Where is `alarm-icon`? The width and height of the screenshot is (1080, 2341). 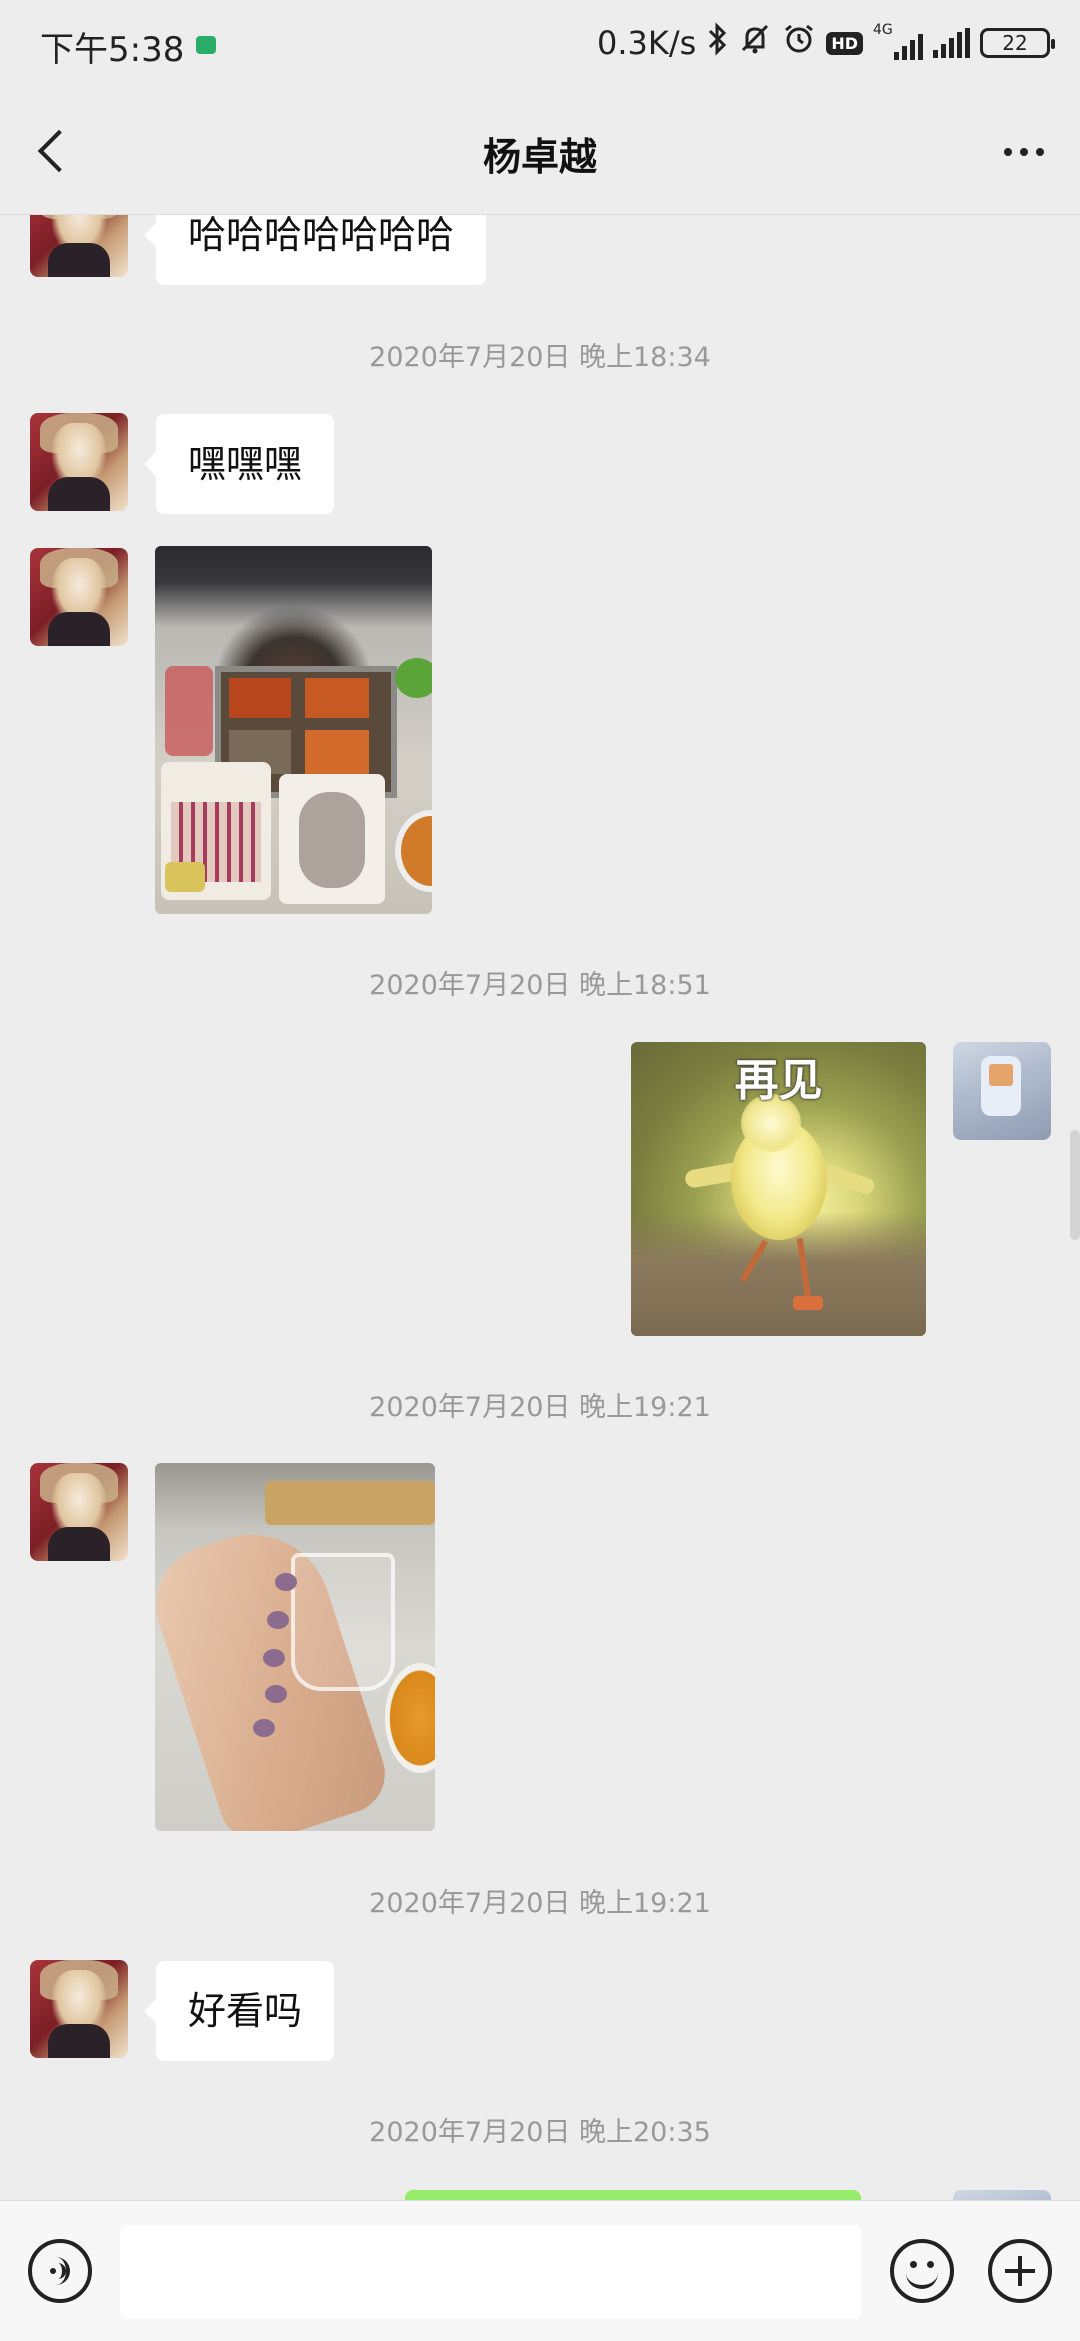 alarm-icon is located at coordinates (799, 43).